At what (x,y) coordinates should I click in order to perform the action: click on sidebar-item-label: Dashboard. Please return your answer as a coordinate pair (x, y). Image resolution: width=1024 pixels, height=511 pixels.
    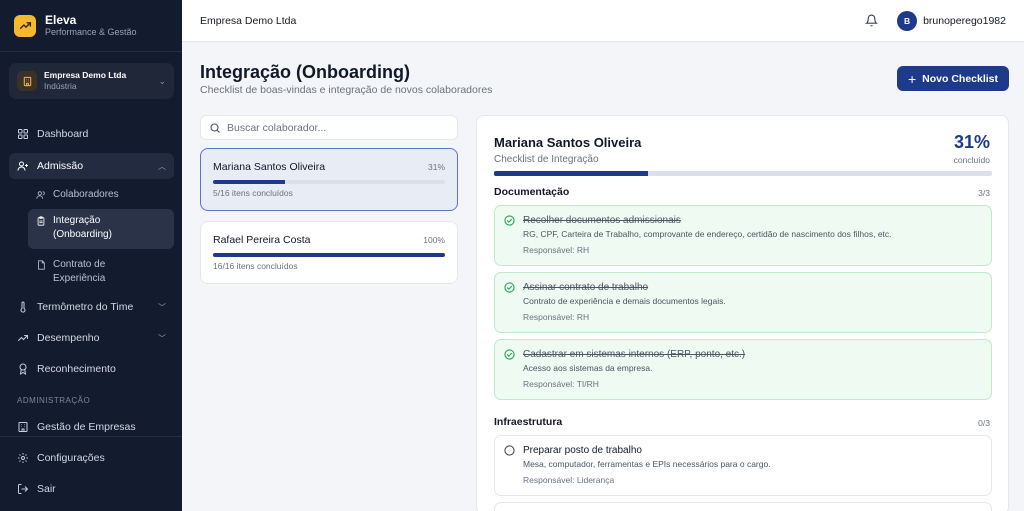
    Looking at the image, I should click on (63, 134).